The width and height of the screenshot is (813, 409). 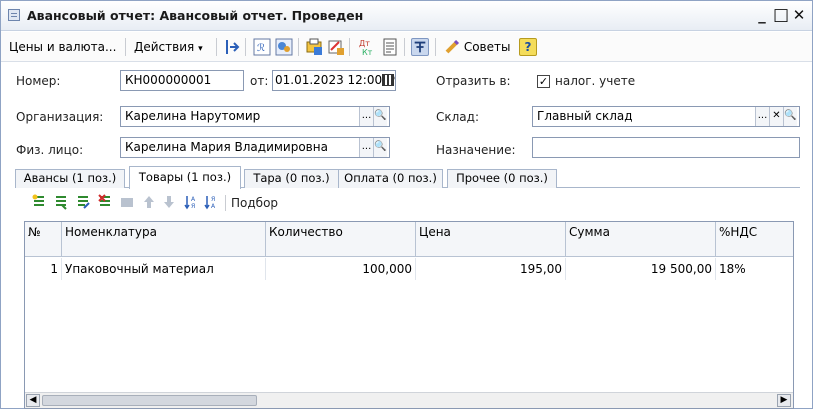 What do you see at coordinates (390, 178) in the screenshot?
I see `tab-payment: Оплата (0 поз.)` at bounding box center [390, 178].